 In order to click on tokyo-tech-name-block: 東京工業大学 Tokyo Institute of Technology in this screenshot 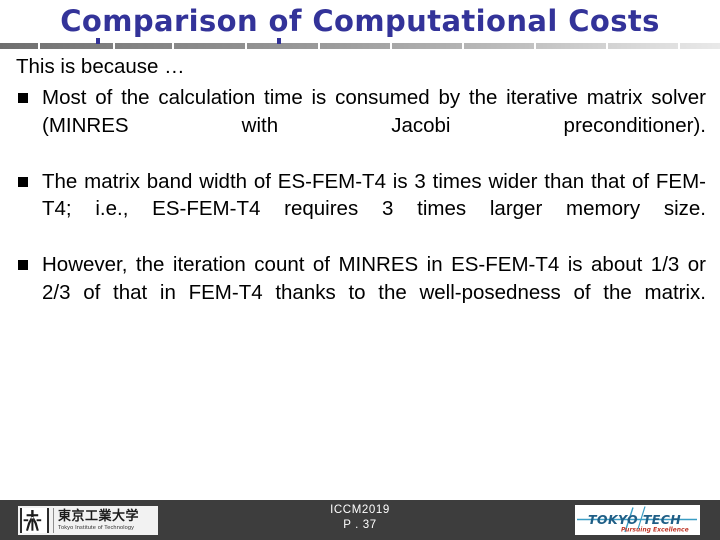, I will do `click(96, 520)`.